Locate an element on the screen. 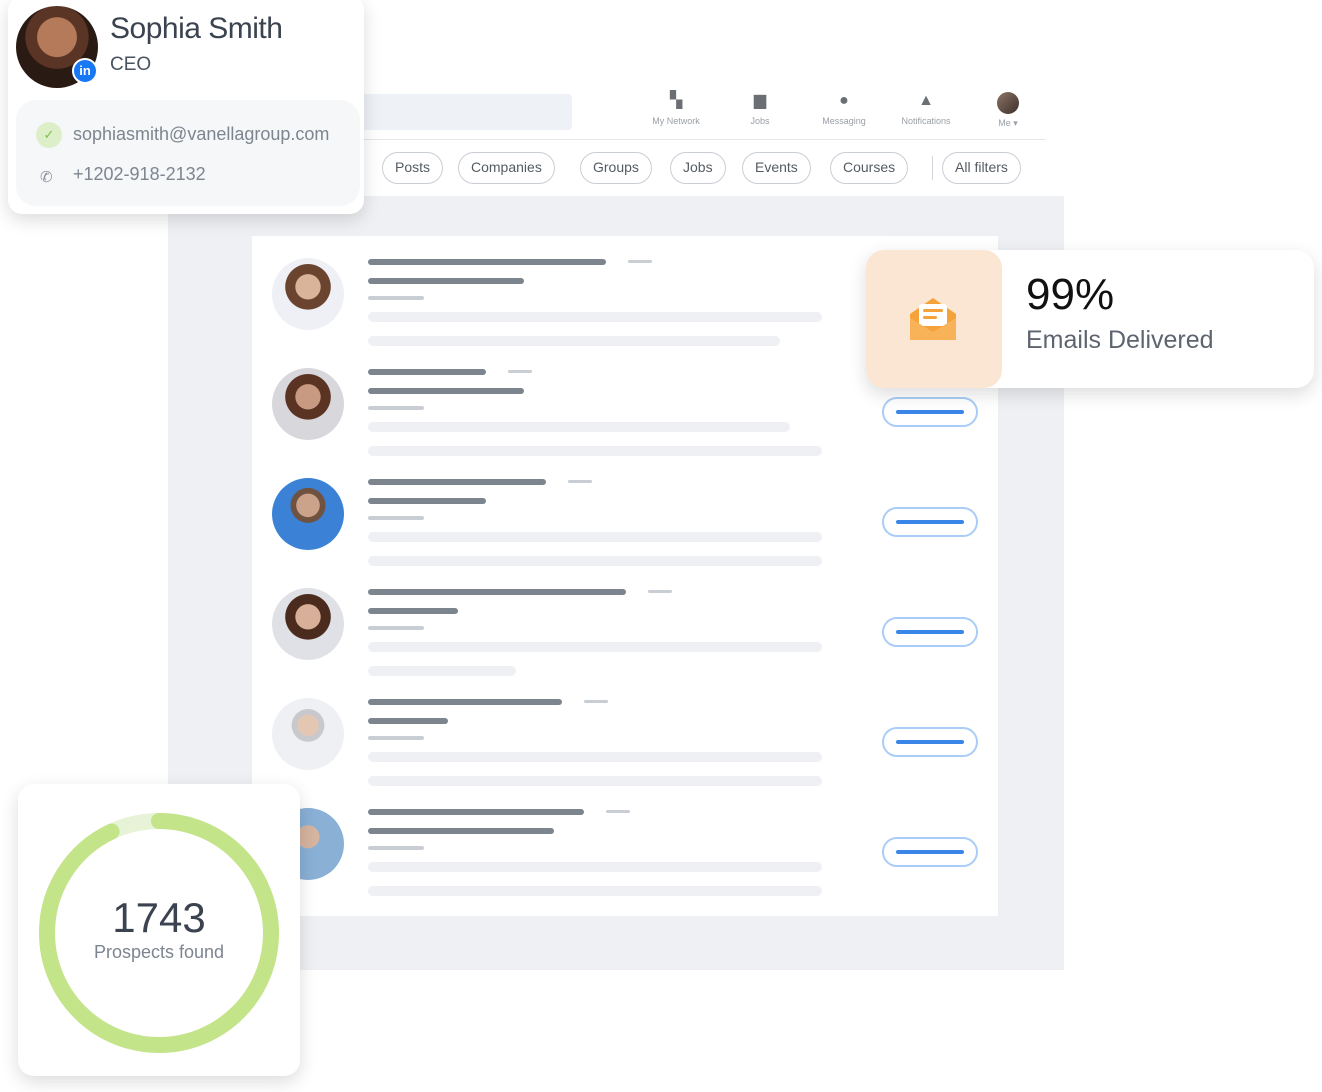 The image size is (1322, 1092). open-envelope-icon is located at coordinates (933, 319).